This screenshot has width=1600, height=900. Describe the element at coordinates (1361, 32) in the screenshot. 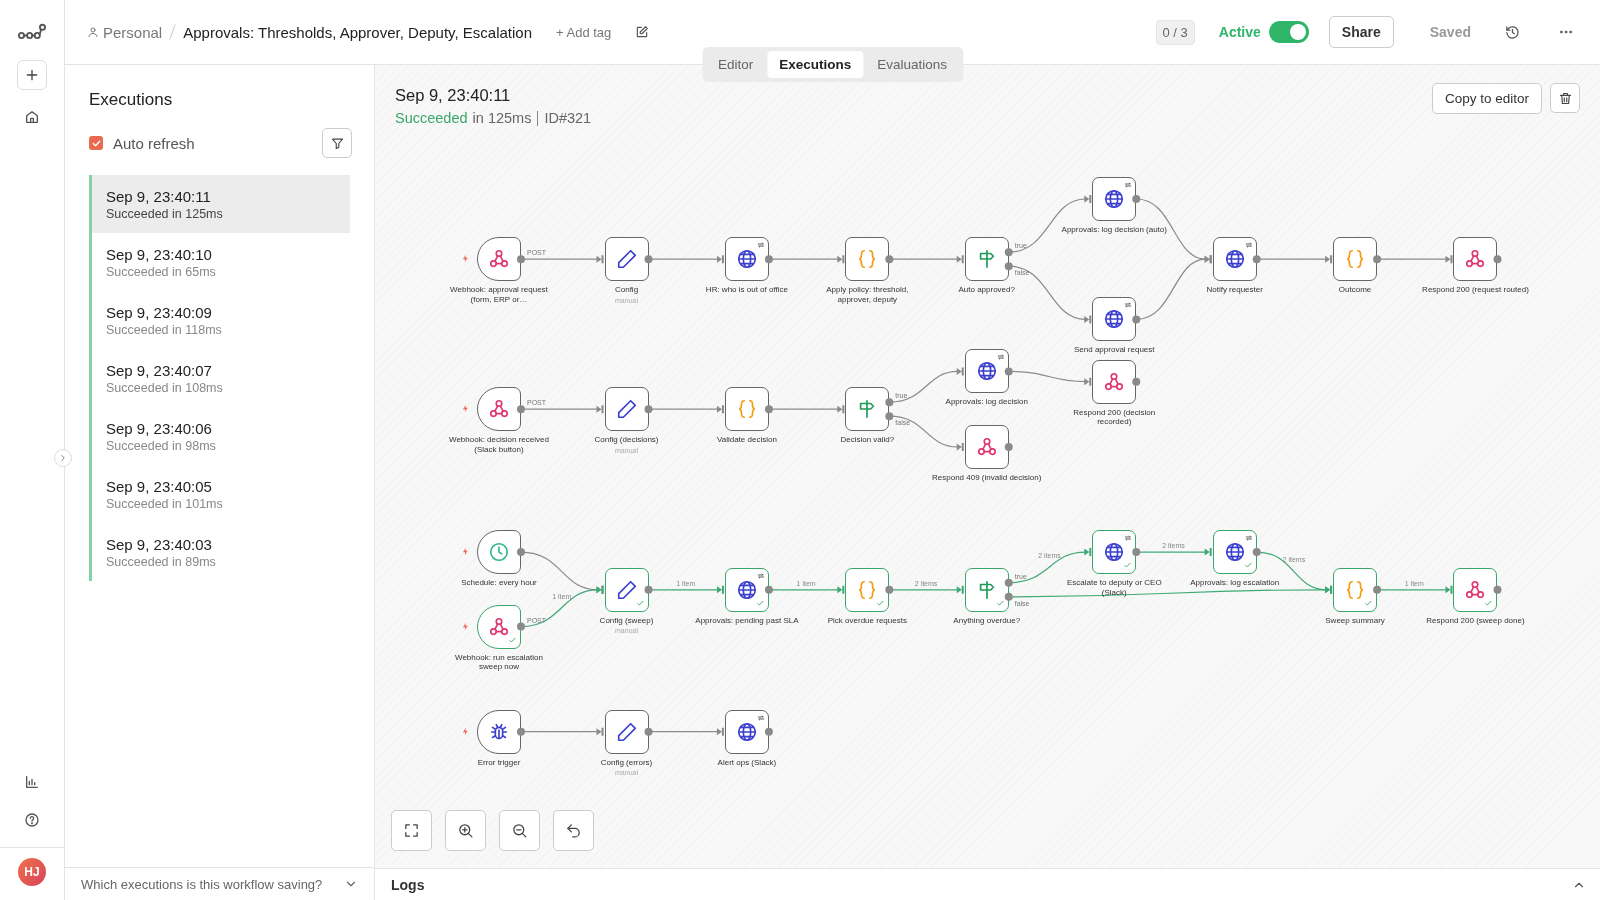

I see `share-button: Share` at that location.